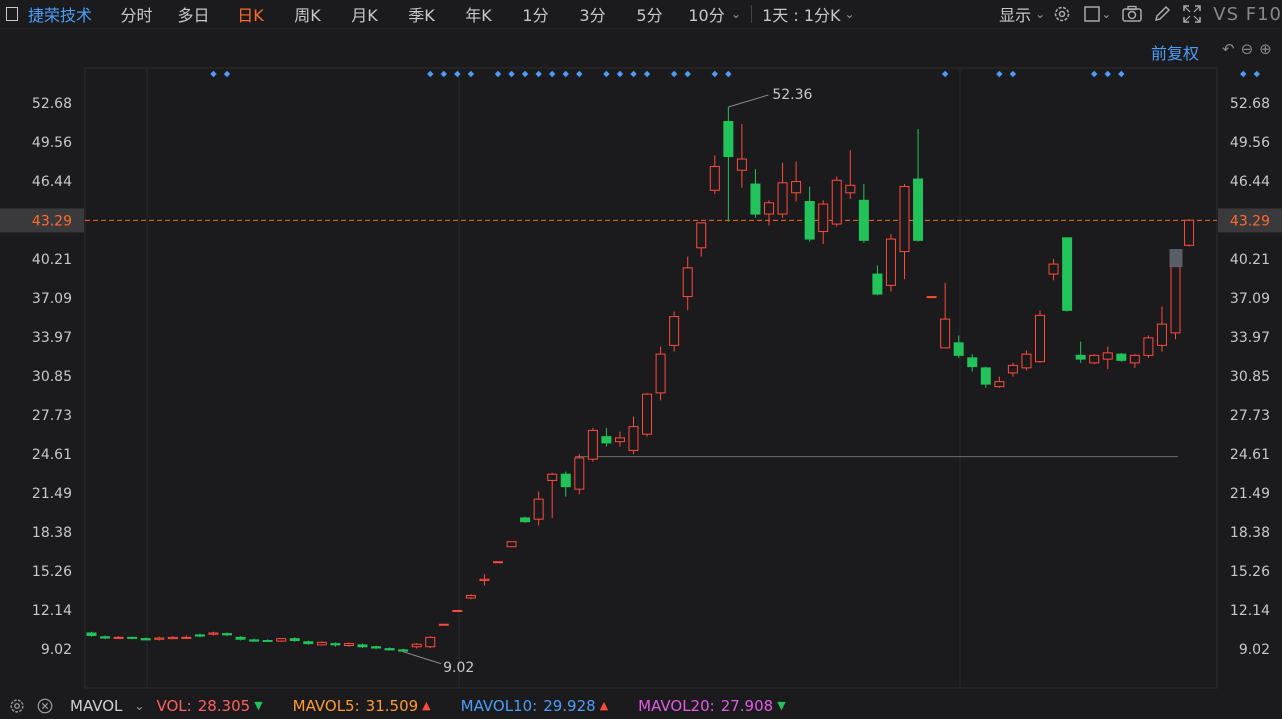 This screenshot has height=719, width=1282. Describe the element at coordinates (139, 706) in the screenshot. I see `chevron-down-icon: ⌄` at that location.